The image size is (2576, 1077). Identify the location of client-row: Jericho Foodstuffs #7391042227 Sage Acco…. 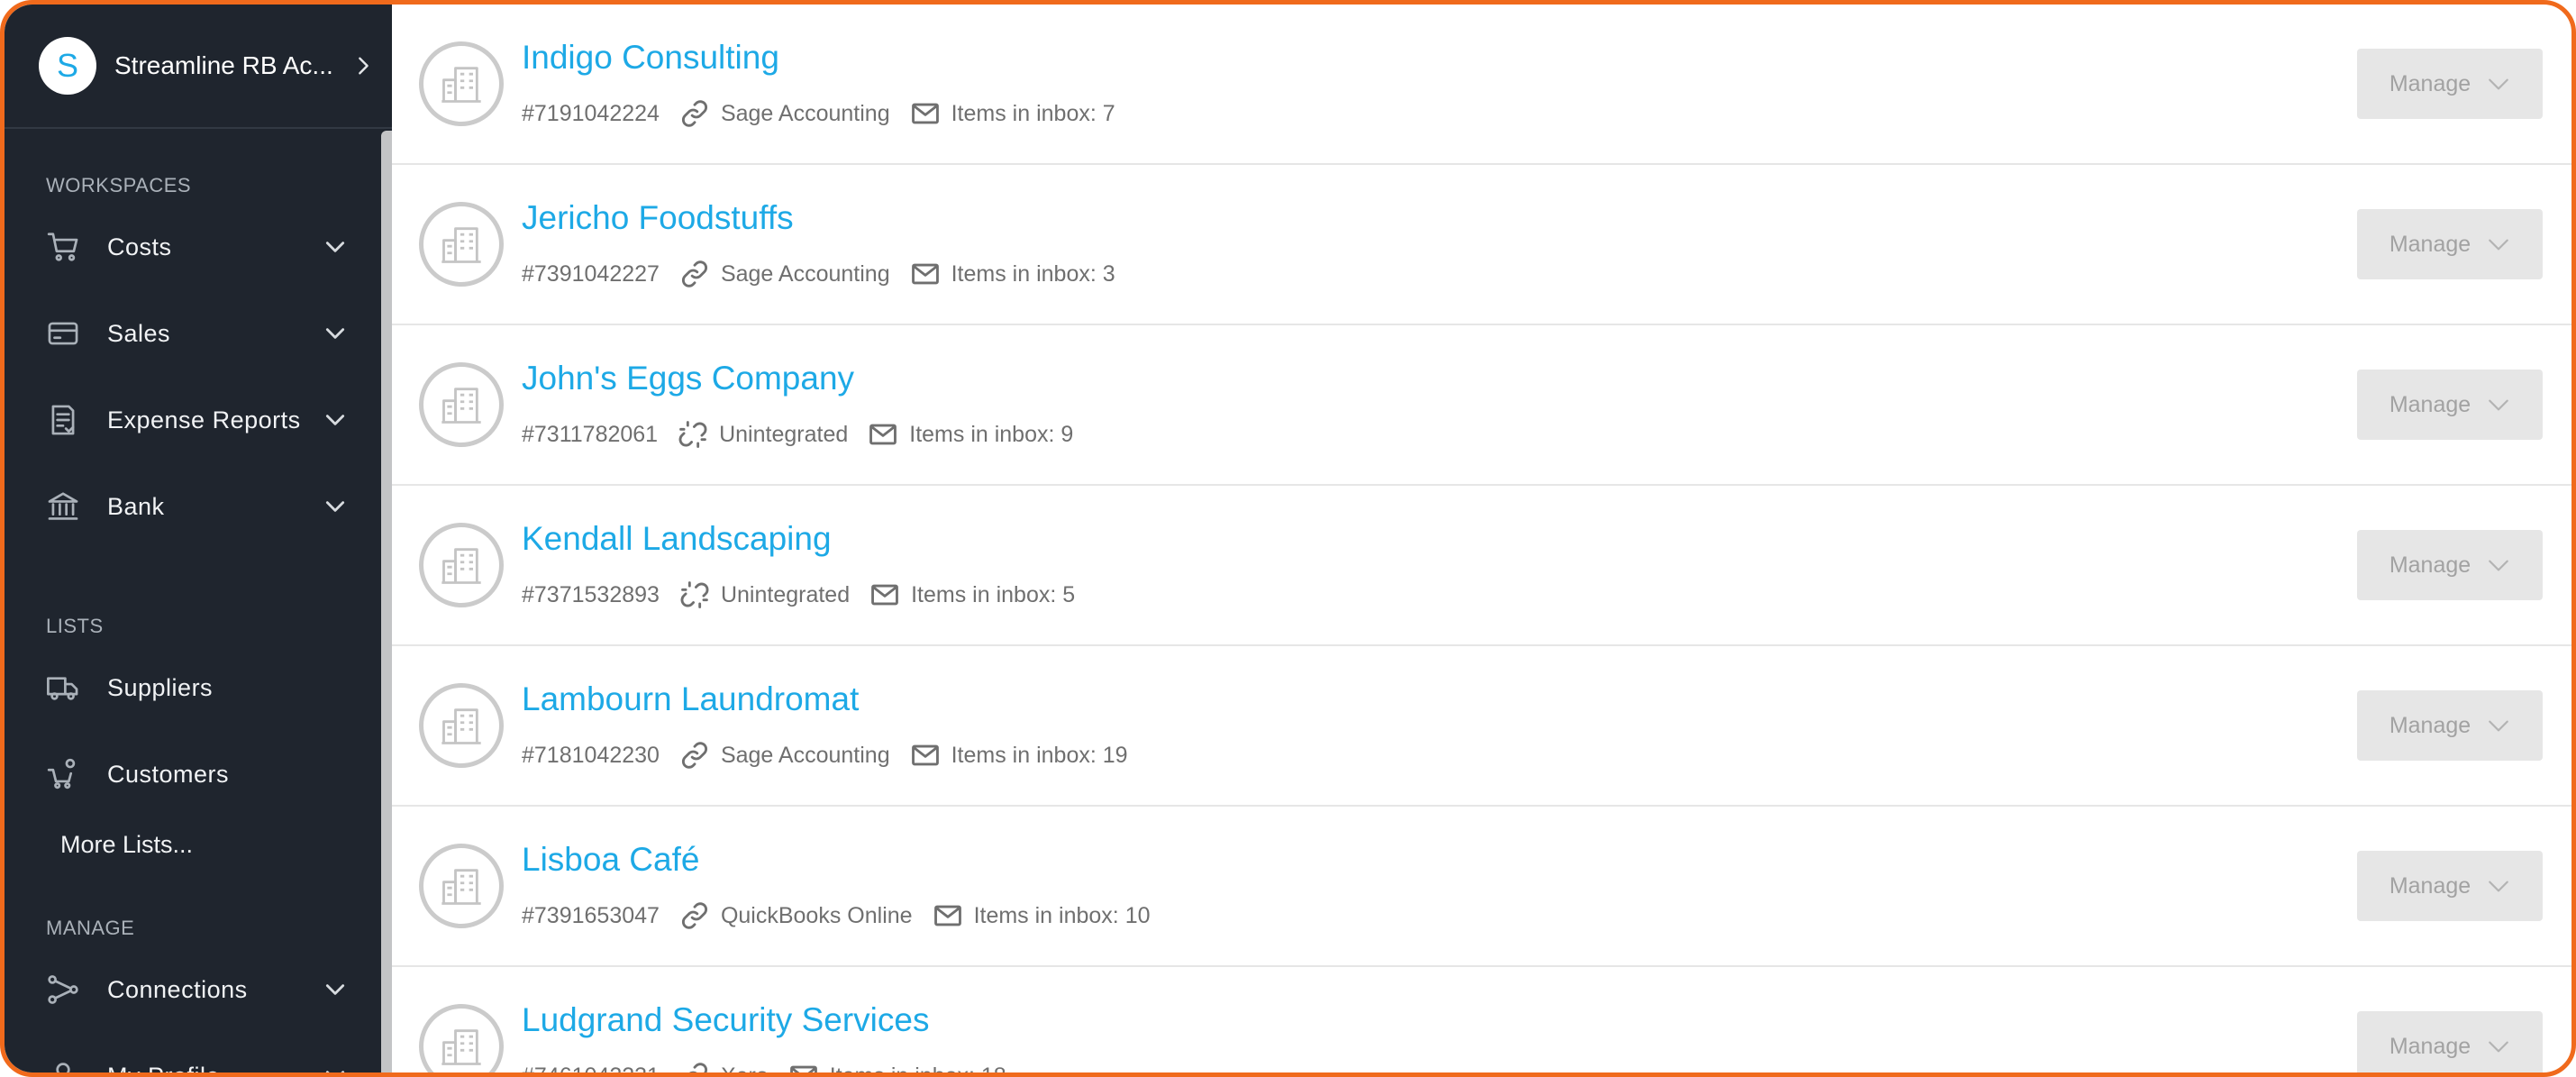
(1481, 245).